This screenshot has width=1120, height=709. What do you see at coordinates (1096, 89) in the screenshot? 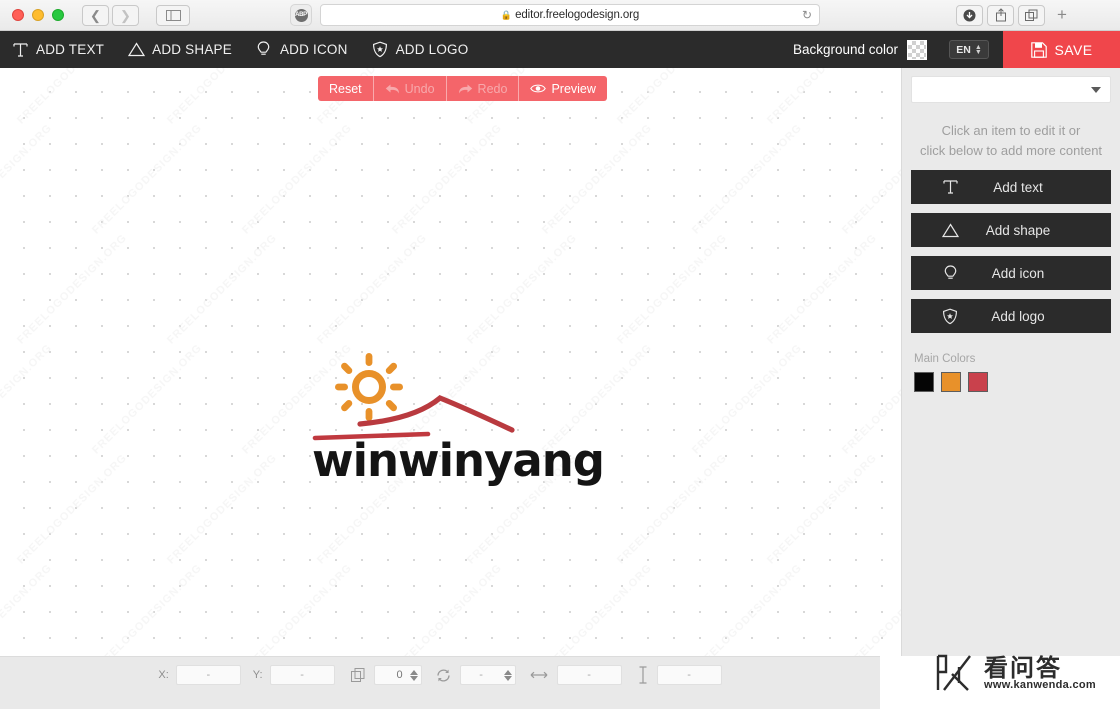
I see `chevron-down-icon` at bounding box center [1096, 89].